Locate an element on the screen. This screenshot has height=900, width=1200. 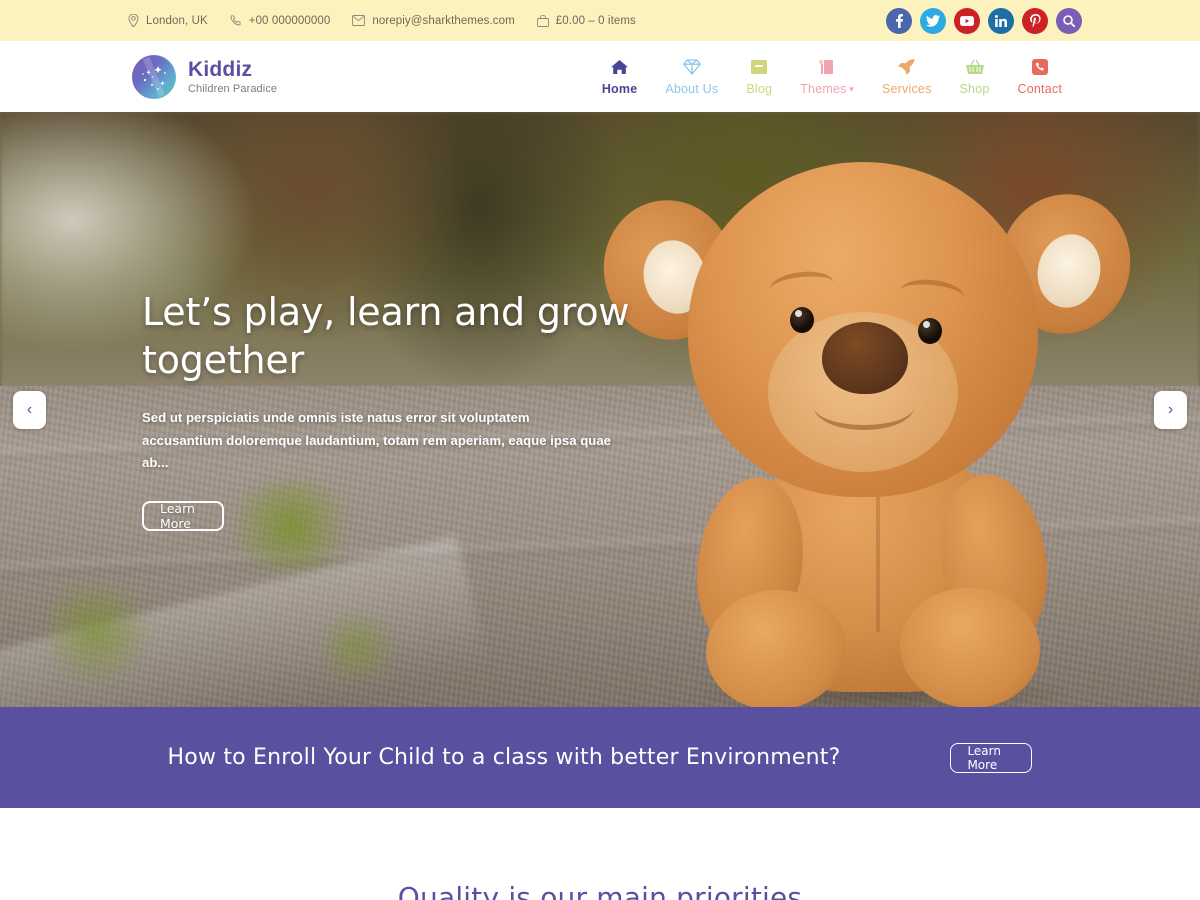
pinterest-icon is located at coordinates (1035, 20).